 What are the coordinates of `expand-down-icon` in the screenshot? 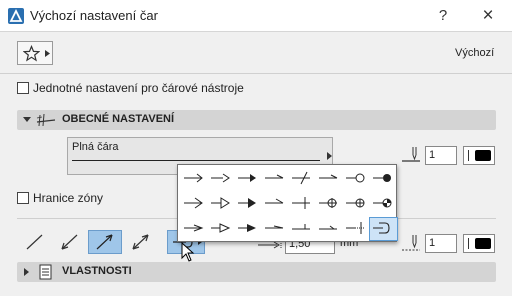 It's located at (27, 119).